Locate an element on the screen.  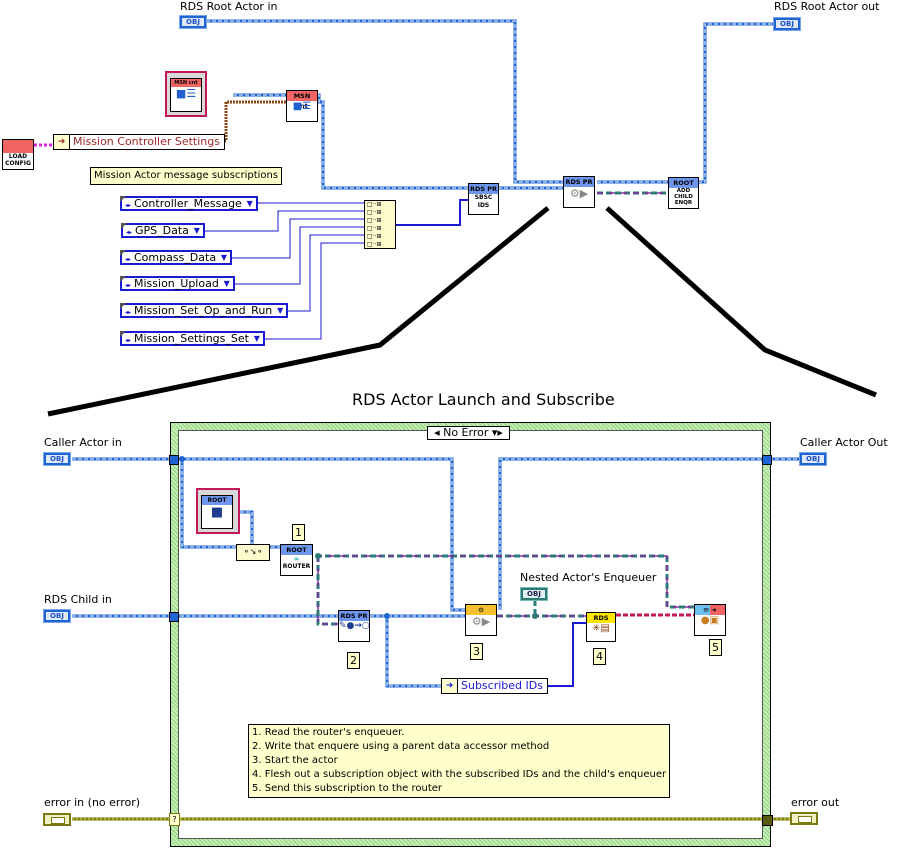
step-badge-4: 4 is located at coordinates (599, 656).